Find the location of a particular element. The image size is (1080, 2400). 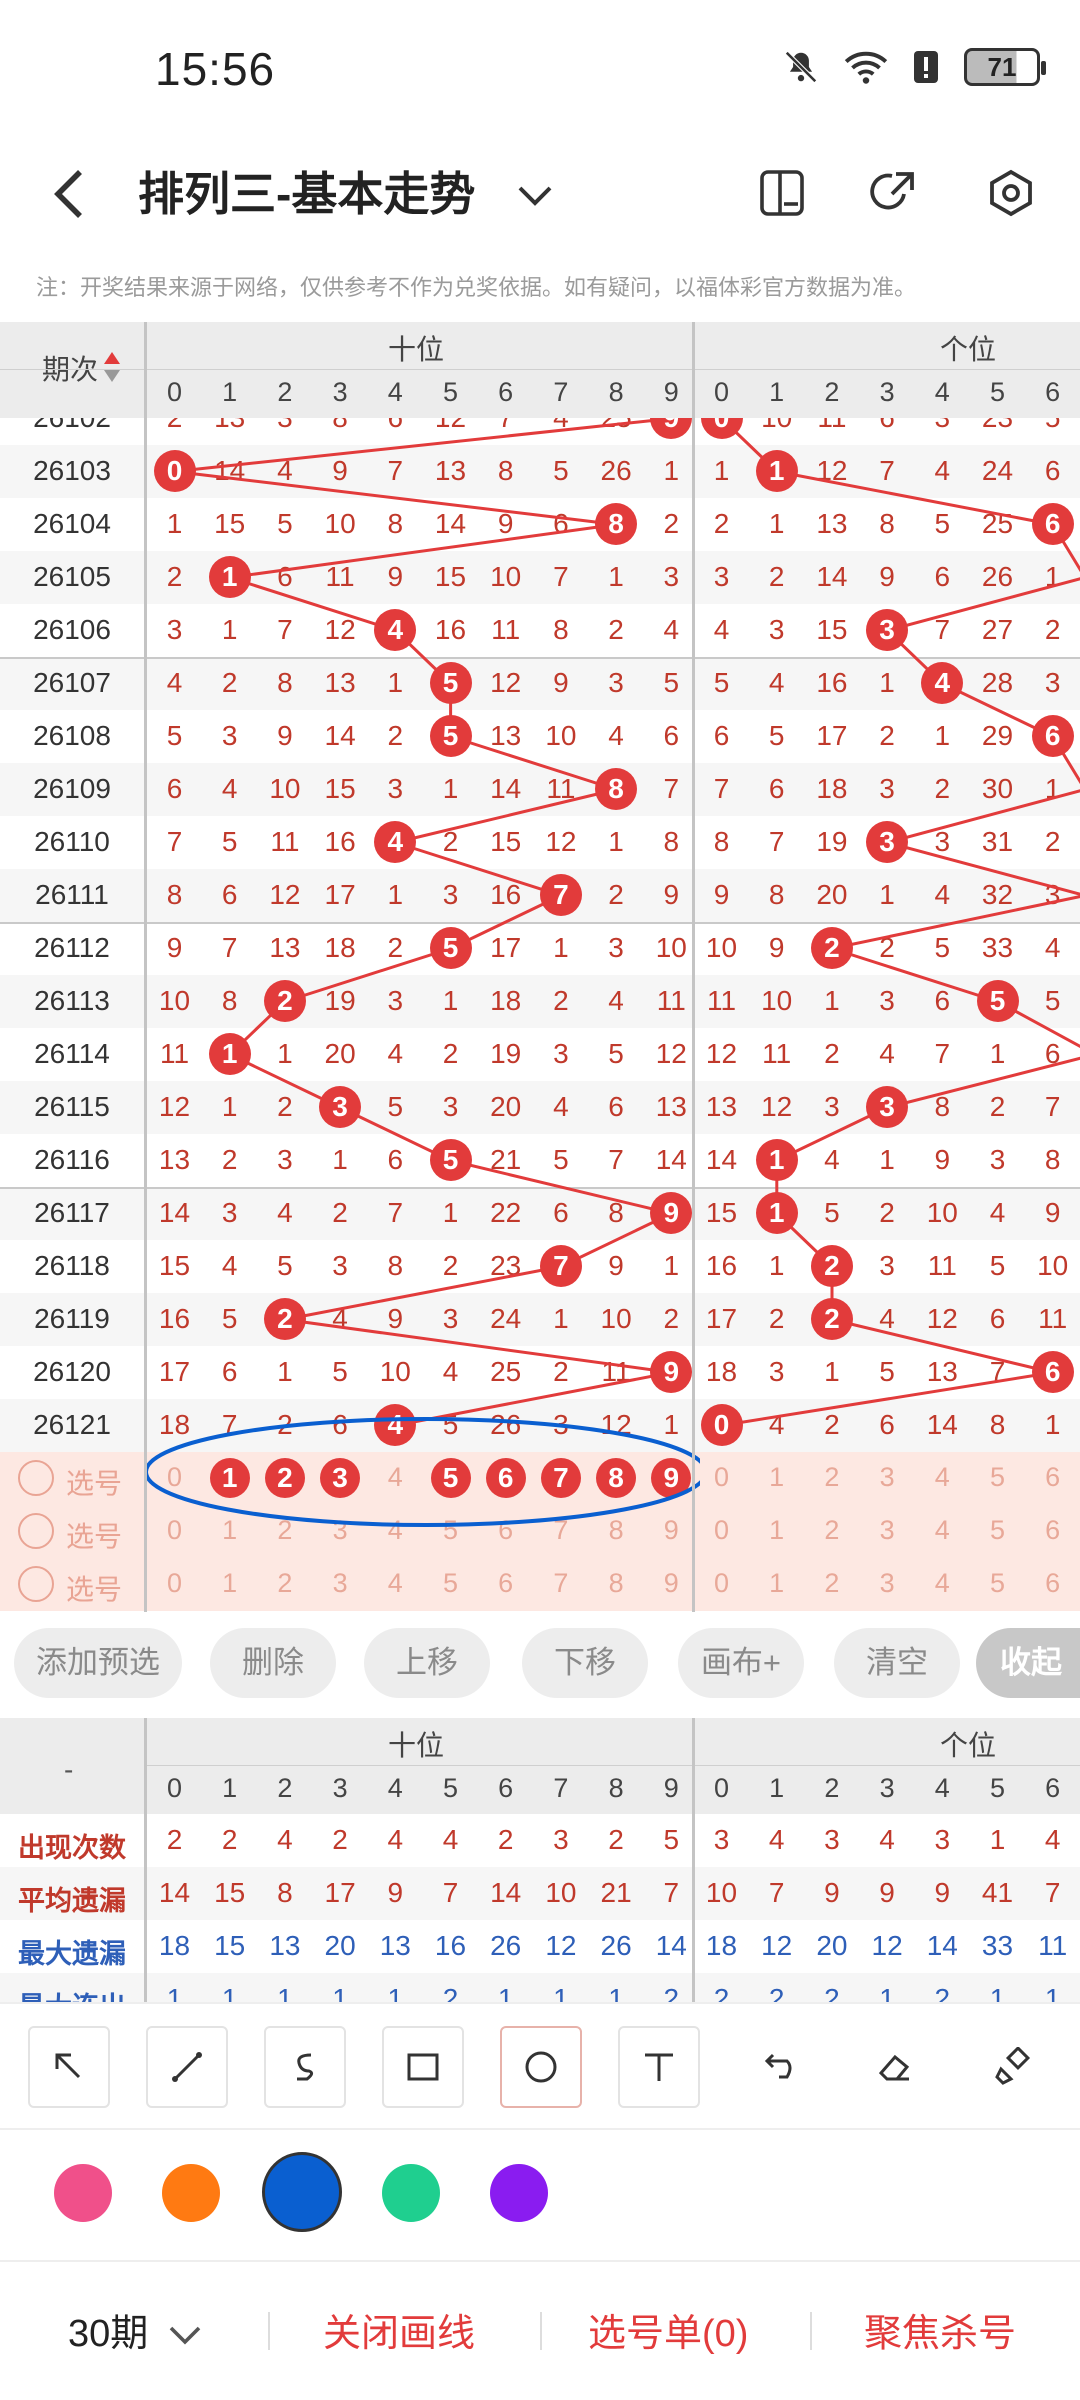

hit-ball: 3 is located at coordinates (887, 1107).